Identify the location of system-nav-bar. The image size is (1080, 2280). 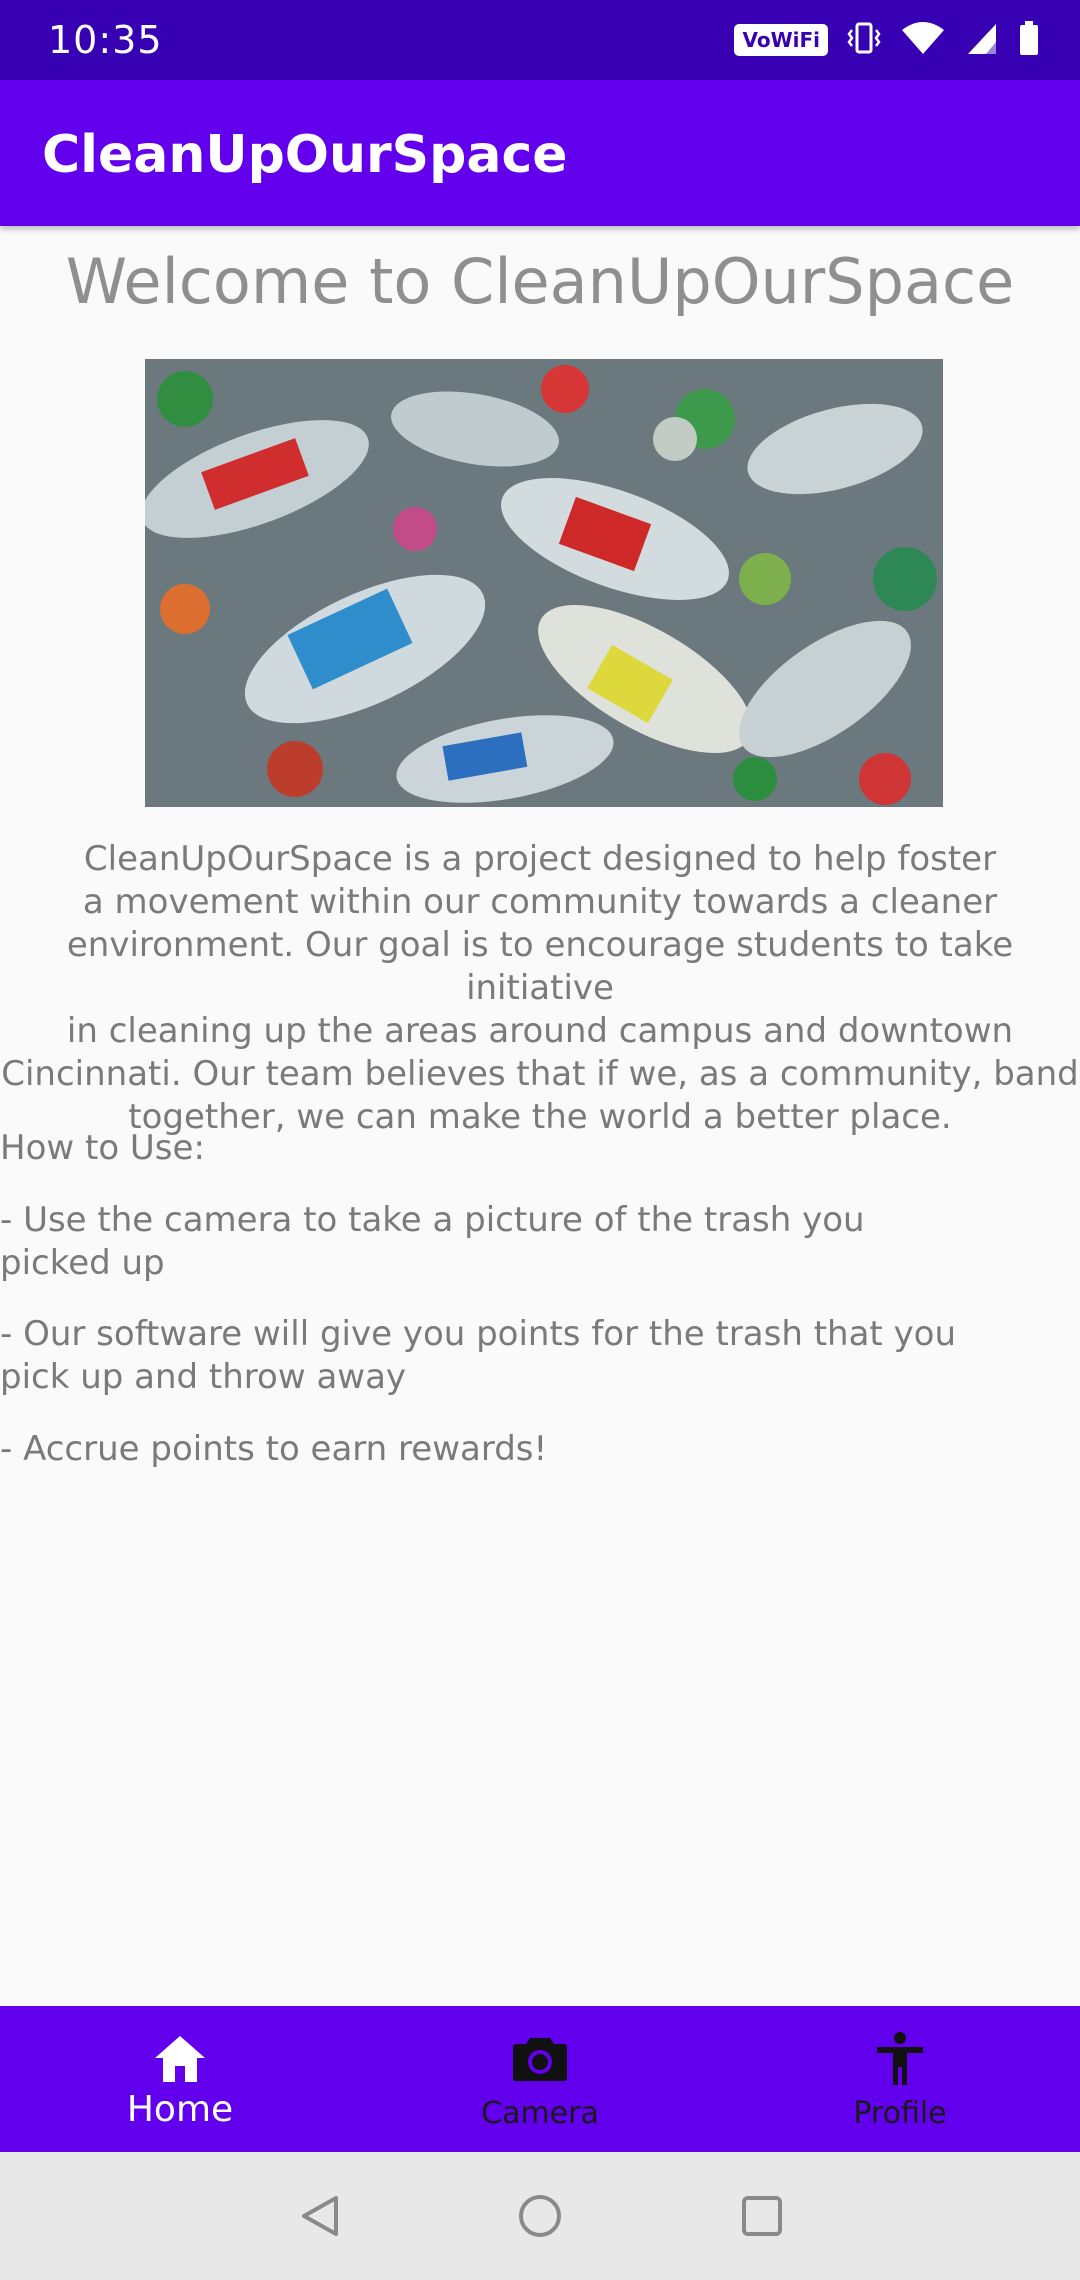
(540, 2216).